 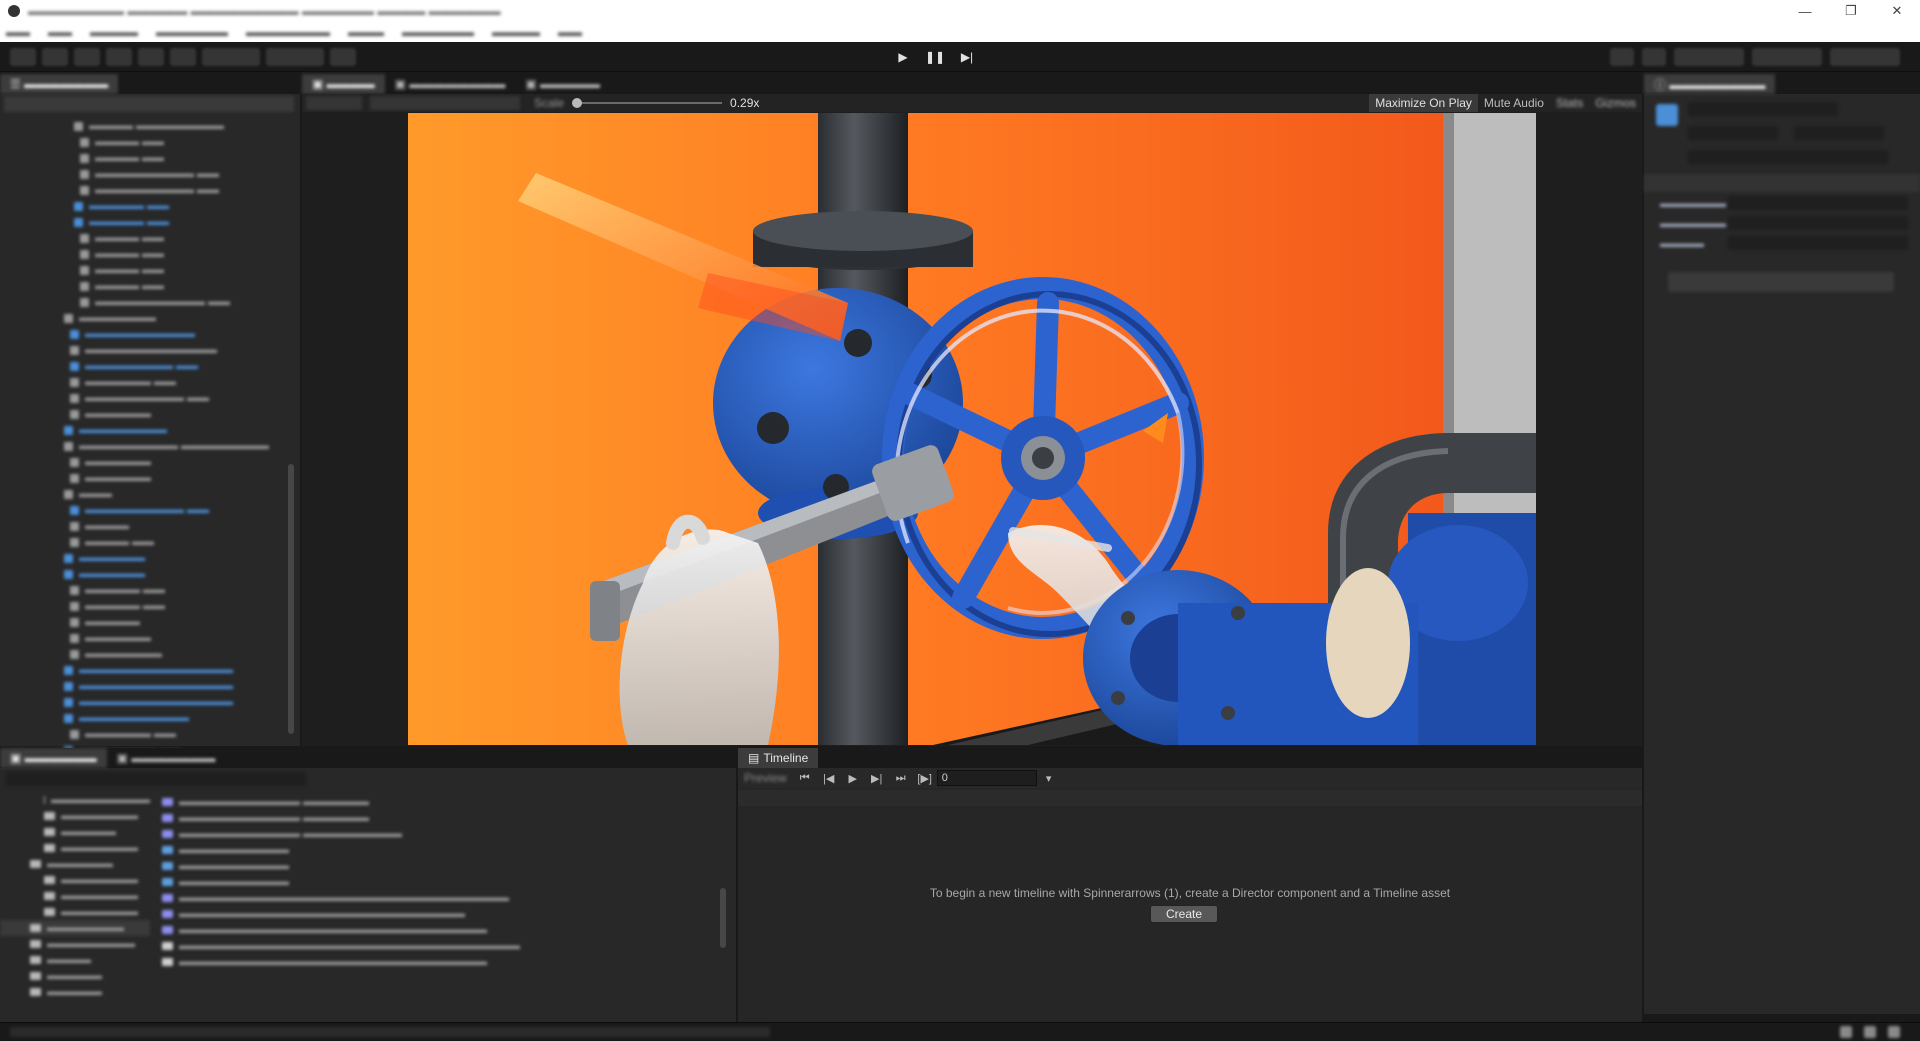 What do you see at coordinates (145, 302) in the screenshot?
I see `list-item: ▬▬▬▬▬▬▬▬▬▬ ▬▬` at bounding box center [145, 302].